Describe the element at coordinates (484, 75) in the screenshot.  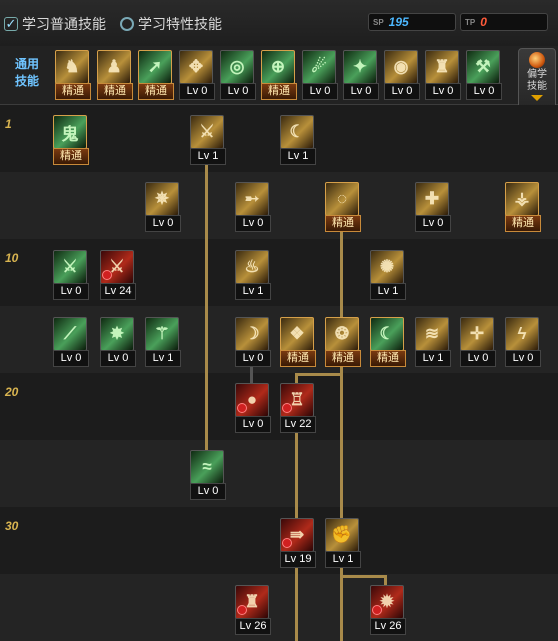
I see `skill-slot: ⚒ Lv 0` at that location.